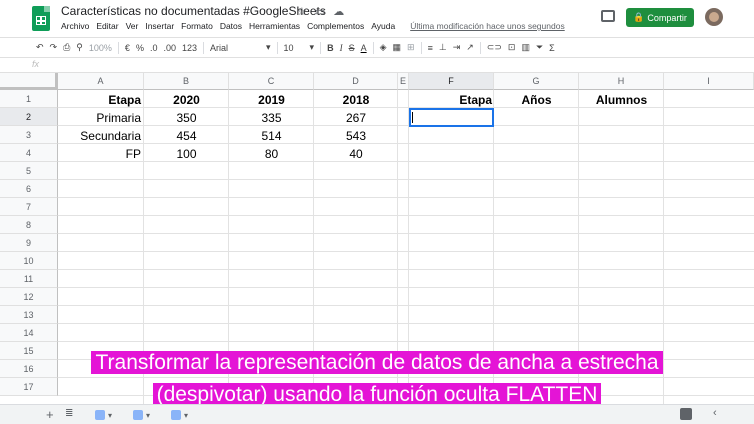 This screenshot has height=424, width=754. What do you see at coordinates (302, 11) in the screenshot?
I see `star-icon: ☆` at bounding box center [302, 11].